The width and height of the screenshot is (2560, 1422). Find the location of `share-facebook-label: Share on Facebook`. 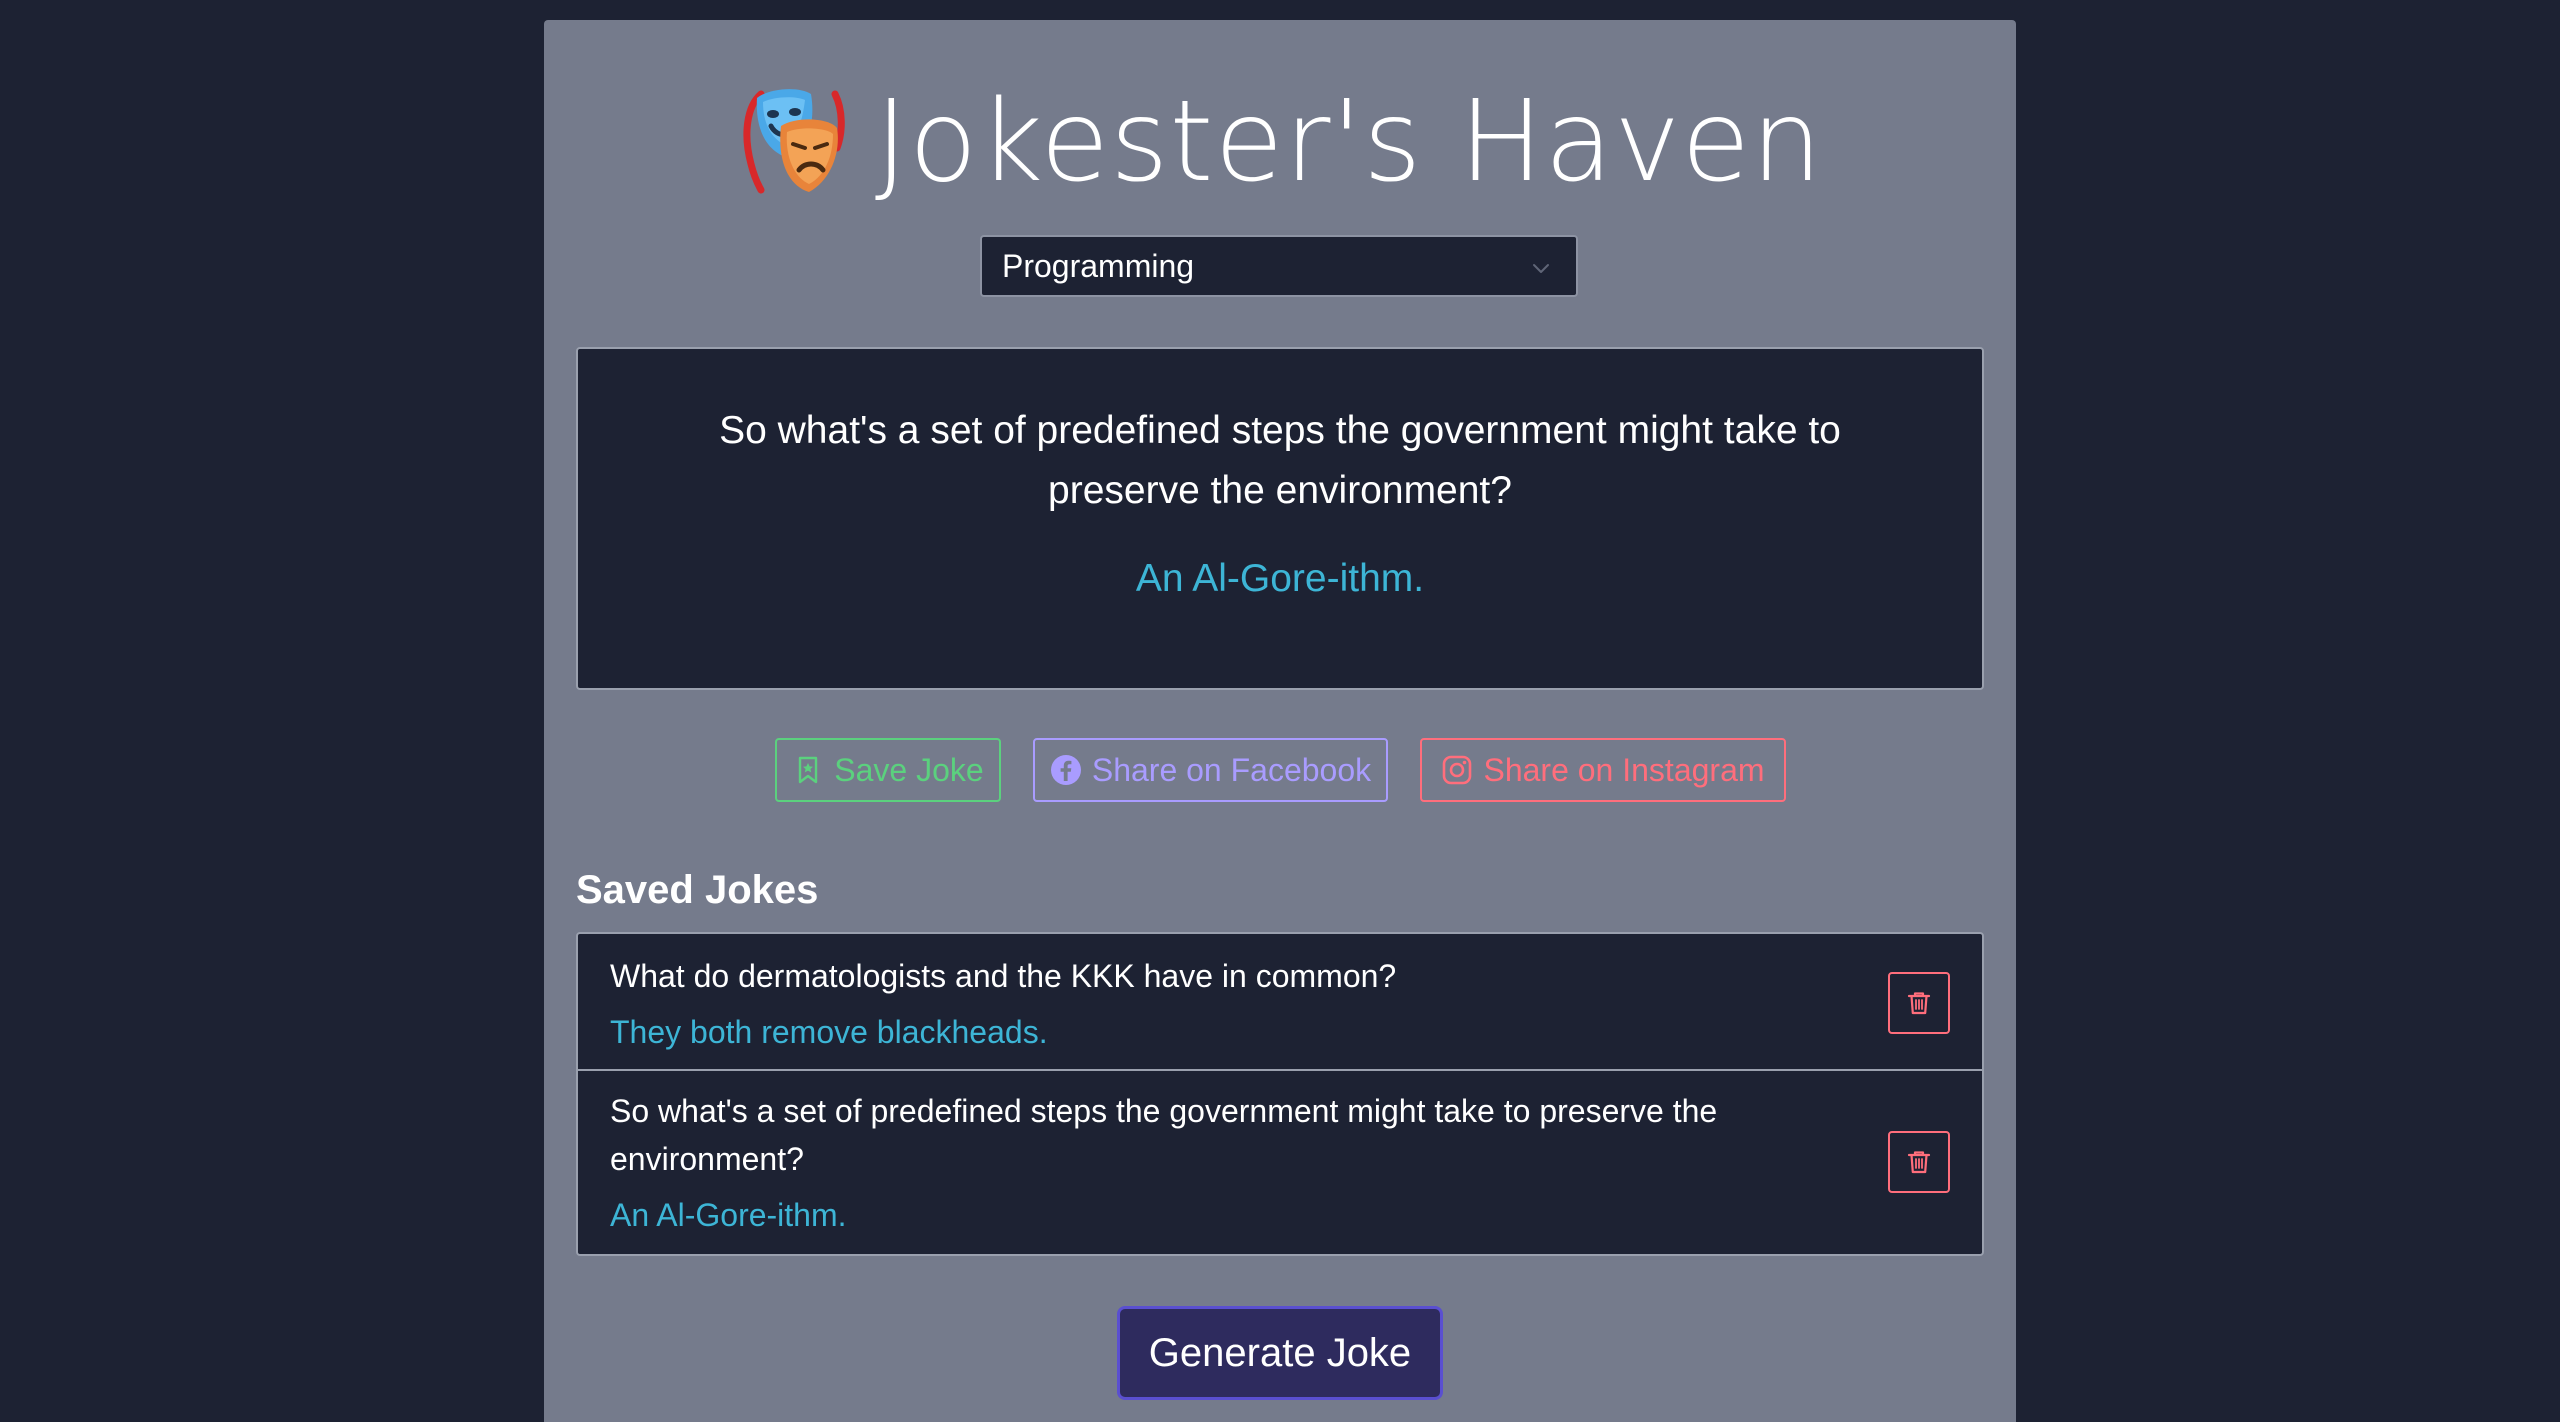

share-facebook-label: Share on Facebook is located at coordinates (1231, 769).